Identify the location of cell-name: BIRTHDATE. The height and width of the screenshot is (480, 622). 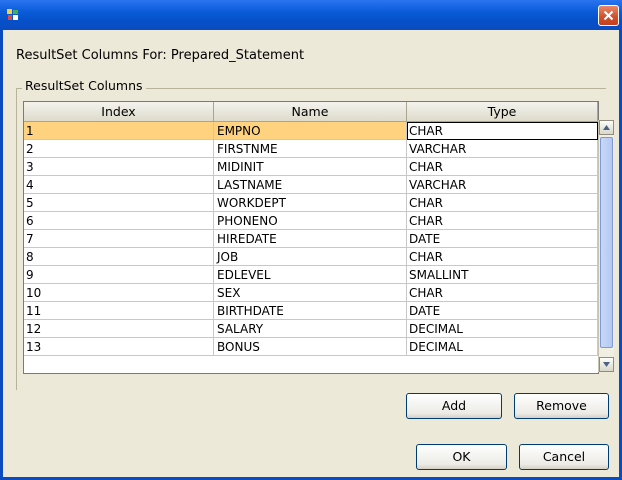
(310, 311).